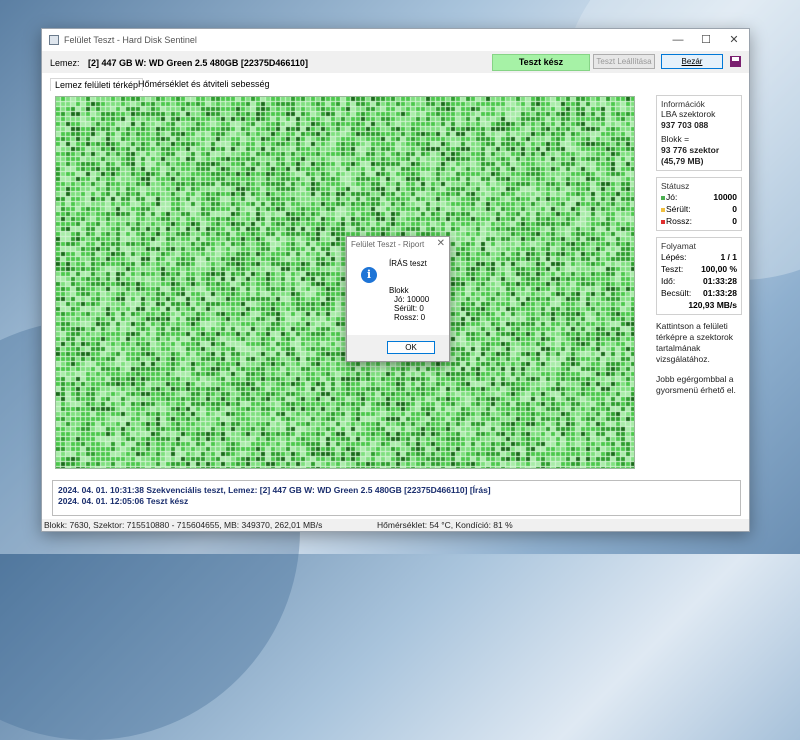 This screenshot has height=740, width=800. Describe the element at coordinates (728, 257) in the screenshot. I see `step-value: 1 / 1` at that location.